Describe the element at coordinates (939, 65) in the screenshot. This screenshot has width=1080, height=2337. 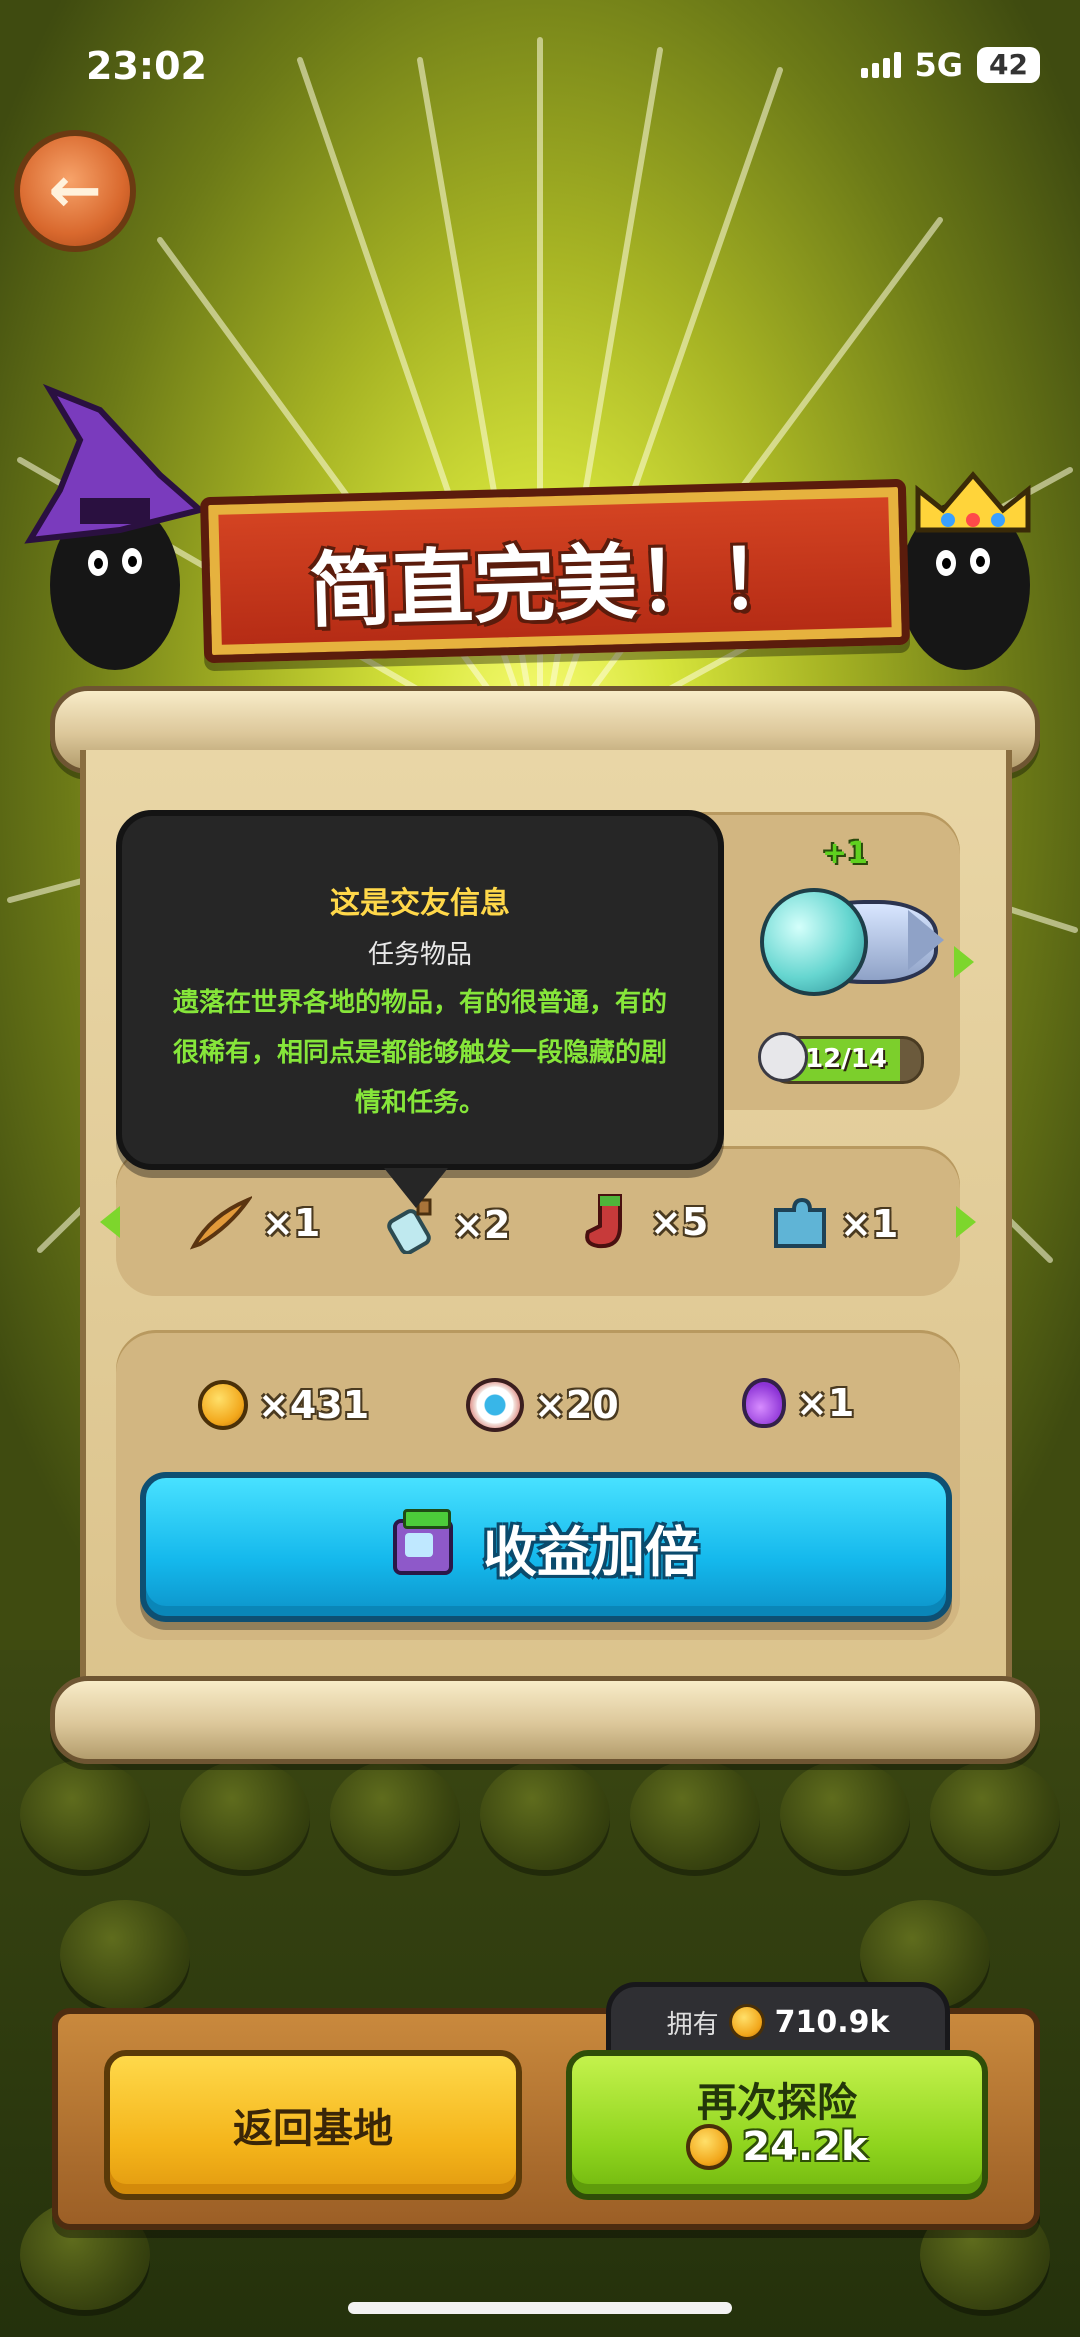
I see `network-type: 5G` at that location.